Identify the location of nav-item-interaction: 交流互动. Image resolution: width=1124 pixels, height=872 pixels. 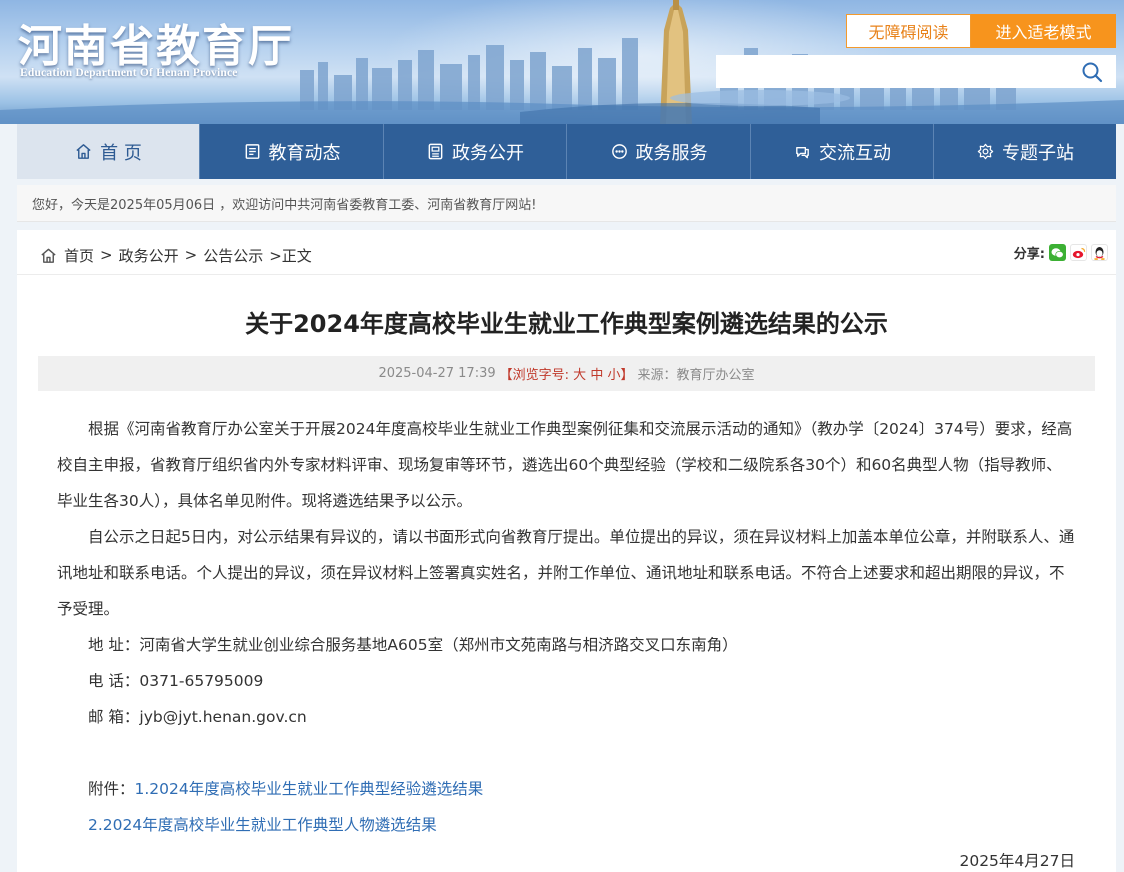
(842, 151).